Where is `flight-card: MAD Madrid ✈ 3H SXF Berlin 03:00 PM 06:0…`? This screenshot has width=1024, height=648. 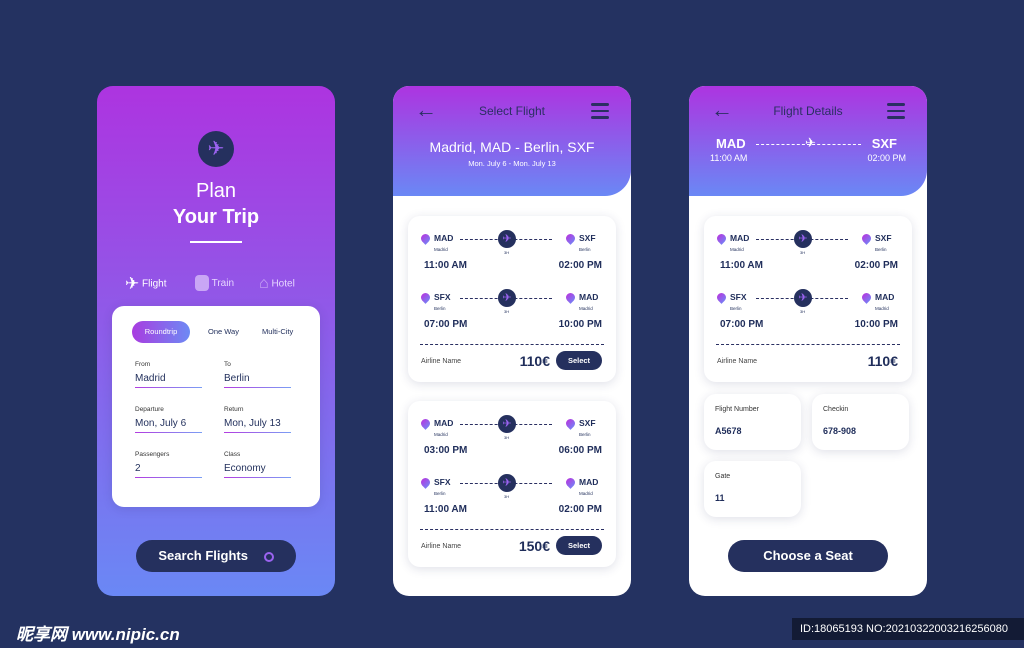 flight-card: MAD Madrid ✈ 3H SXF Berlin 03:00 PM 06:0… is located at coordinates (512, 484).